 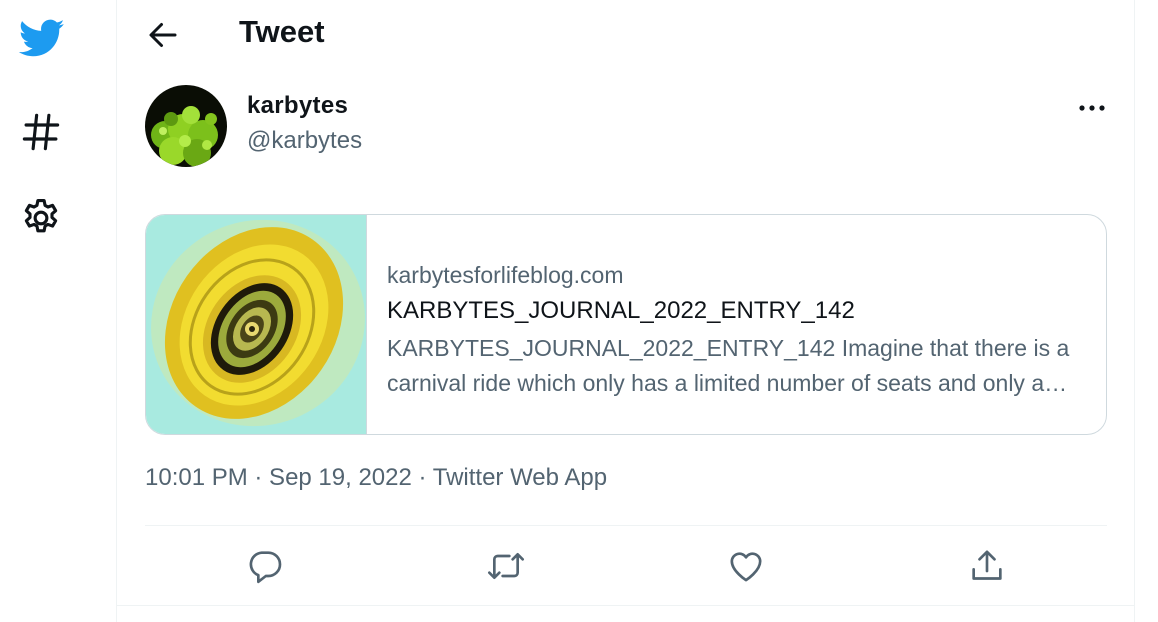 I want to click on share-icon, so click(x=987, y=565).